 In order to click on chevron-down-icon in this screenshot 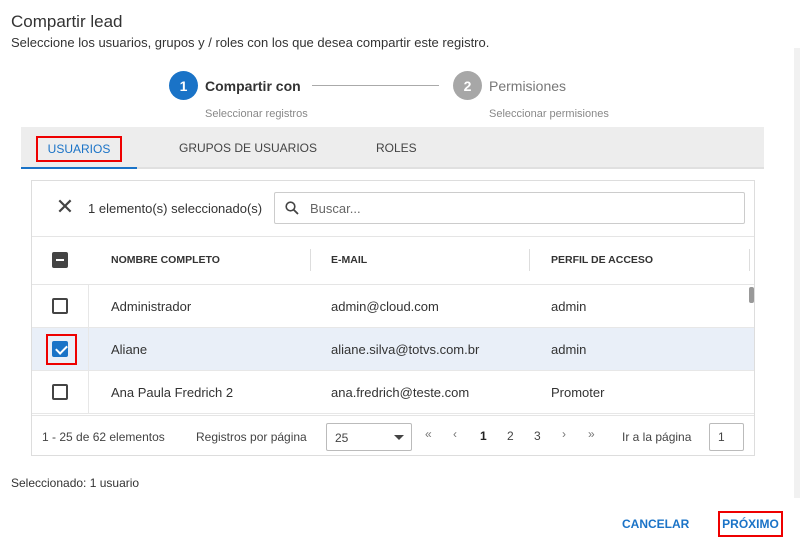, I will do `click(399, 437)`.